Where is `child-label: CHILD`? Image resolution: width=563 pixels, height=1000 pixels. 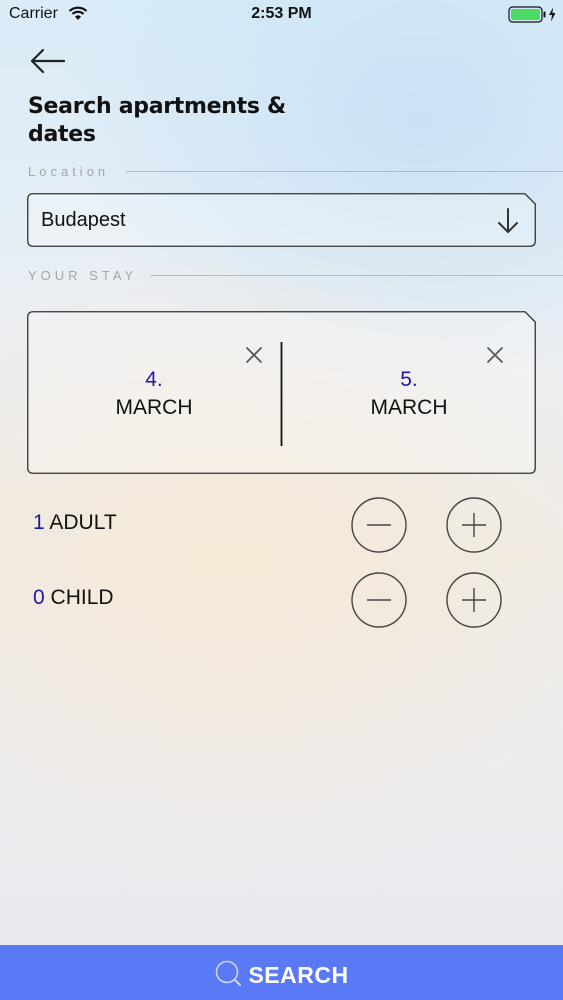 child-label: CHILD is located at coordinates (82, 597).